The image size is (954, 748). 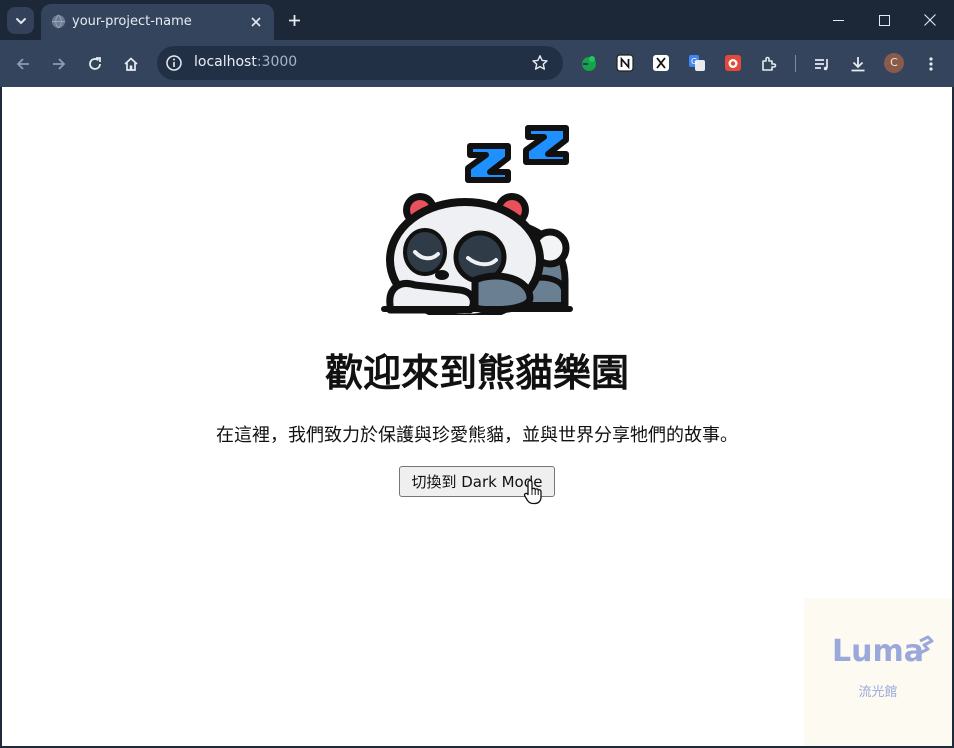 I want to click on red-extension-icon, so click(x=733, y=63).